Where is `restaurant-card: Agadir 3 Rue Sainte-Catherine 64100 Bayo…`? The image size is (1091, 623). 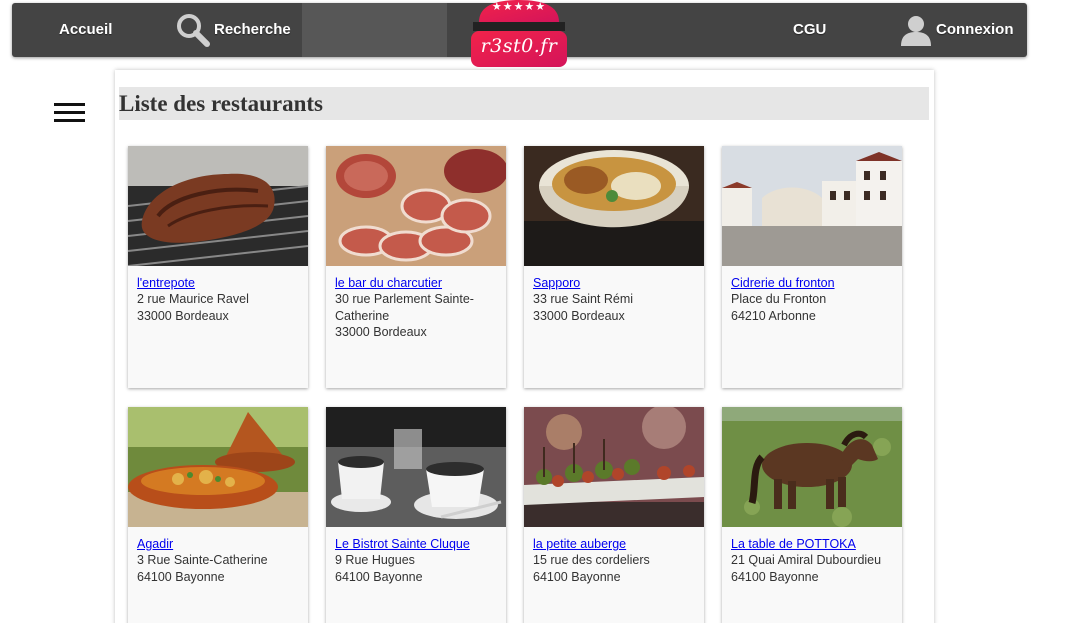
restaurant-card: Agadir 3 Rue Sainte-Catherine 64100 Bayo… is located at coordinates (218, 515).